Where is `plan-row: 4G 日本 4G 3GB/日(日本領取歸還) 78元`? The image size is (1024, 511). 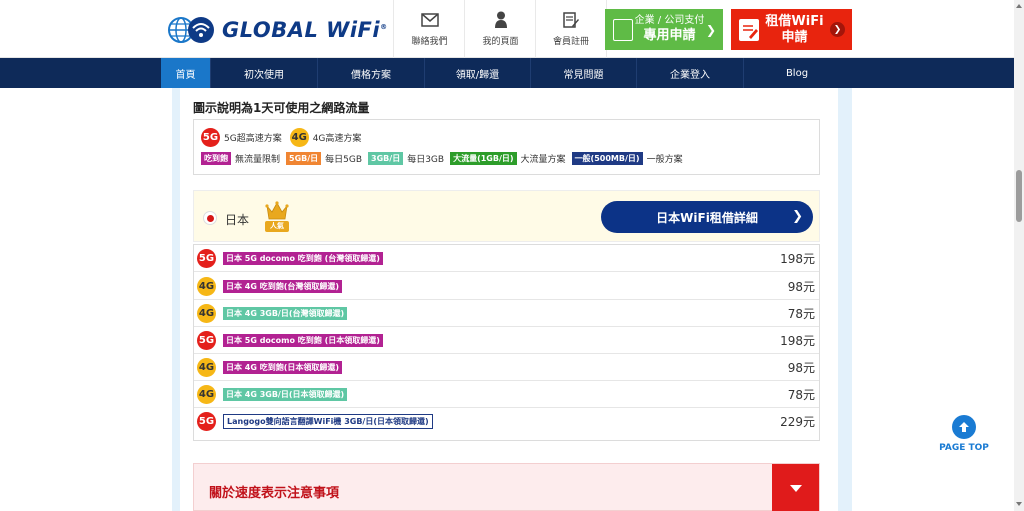
plan-row: 4G 日本 4G 3GB/日(日本領取歸還) 78元 is located at coordinates (506, 394).